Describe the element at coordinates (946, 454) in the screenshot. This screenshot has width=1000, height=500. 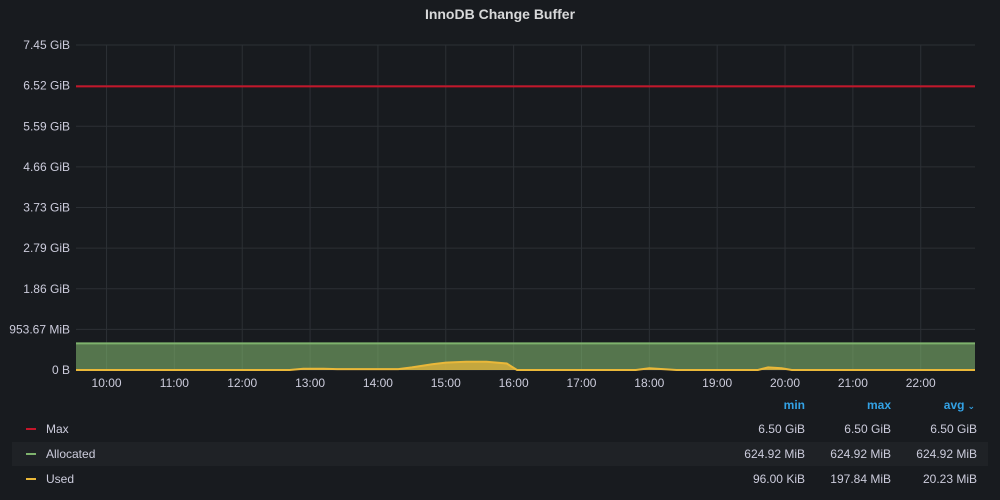
I see `legend-avg-value: 624.92 MiB` at that location.